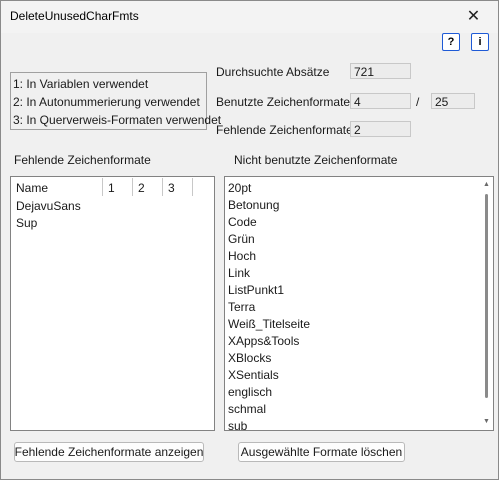 The height and width of the screenshot is (480, 499). Describe the element at coordinates (380, 101) in the screenshot. I see `used-formats-value: 4` at that location.